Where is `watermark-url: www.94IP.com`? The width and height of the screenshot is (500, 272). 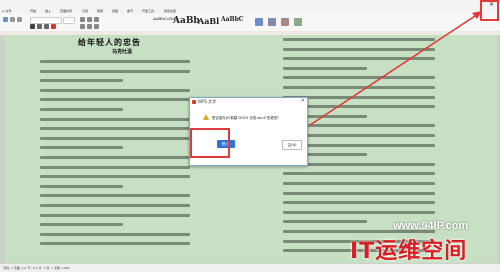
watermark-url: www.94IP.com is located at coordinates (431, 226).